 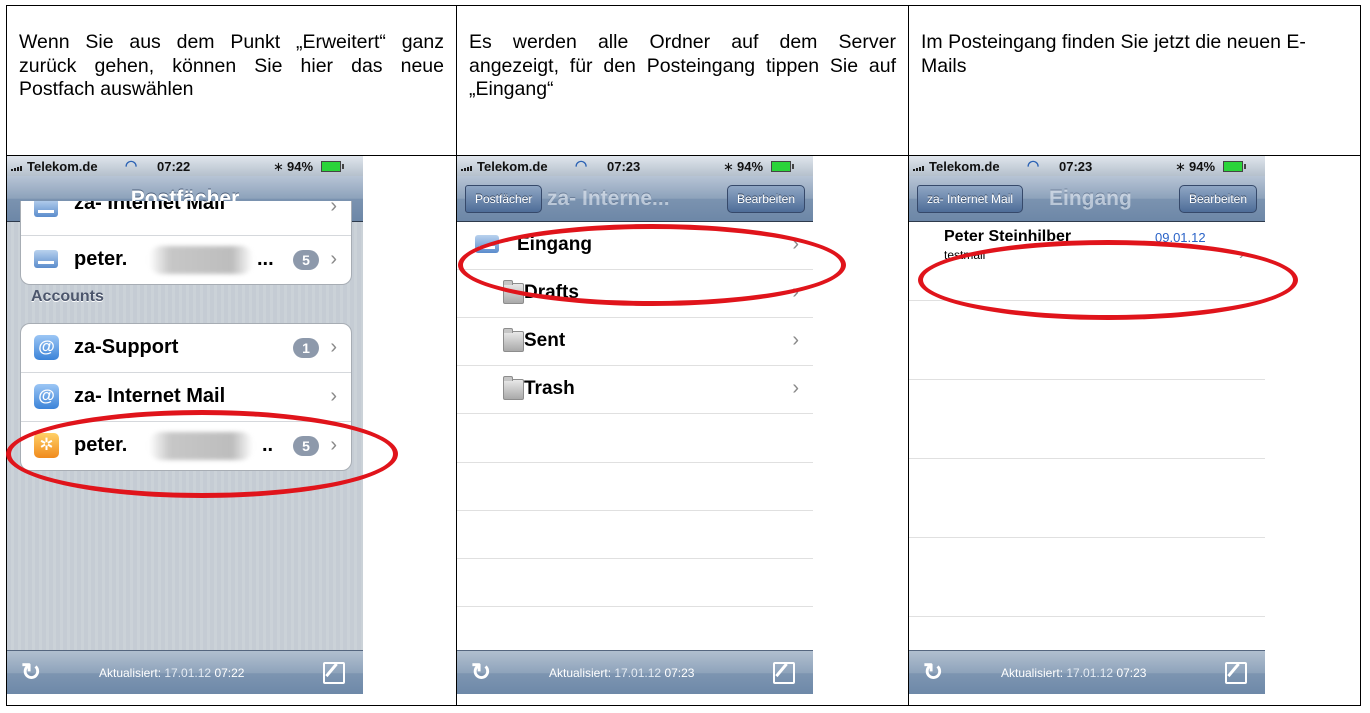 I want to click on folder-label: Trash, so click(x=549, y=388).